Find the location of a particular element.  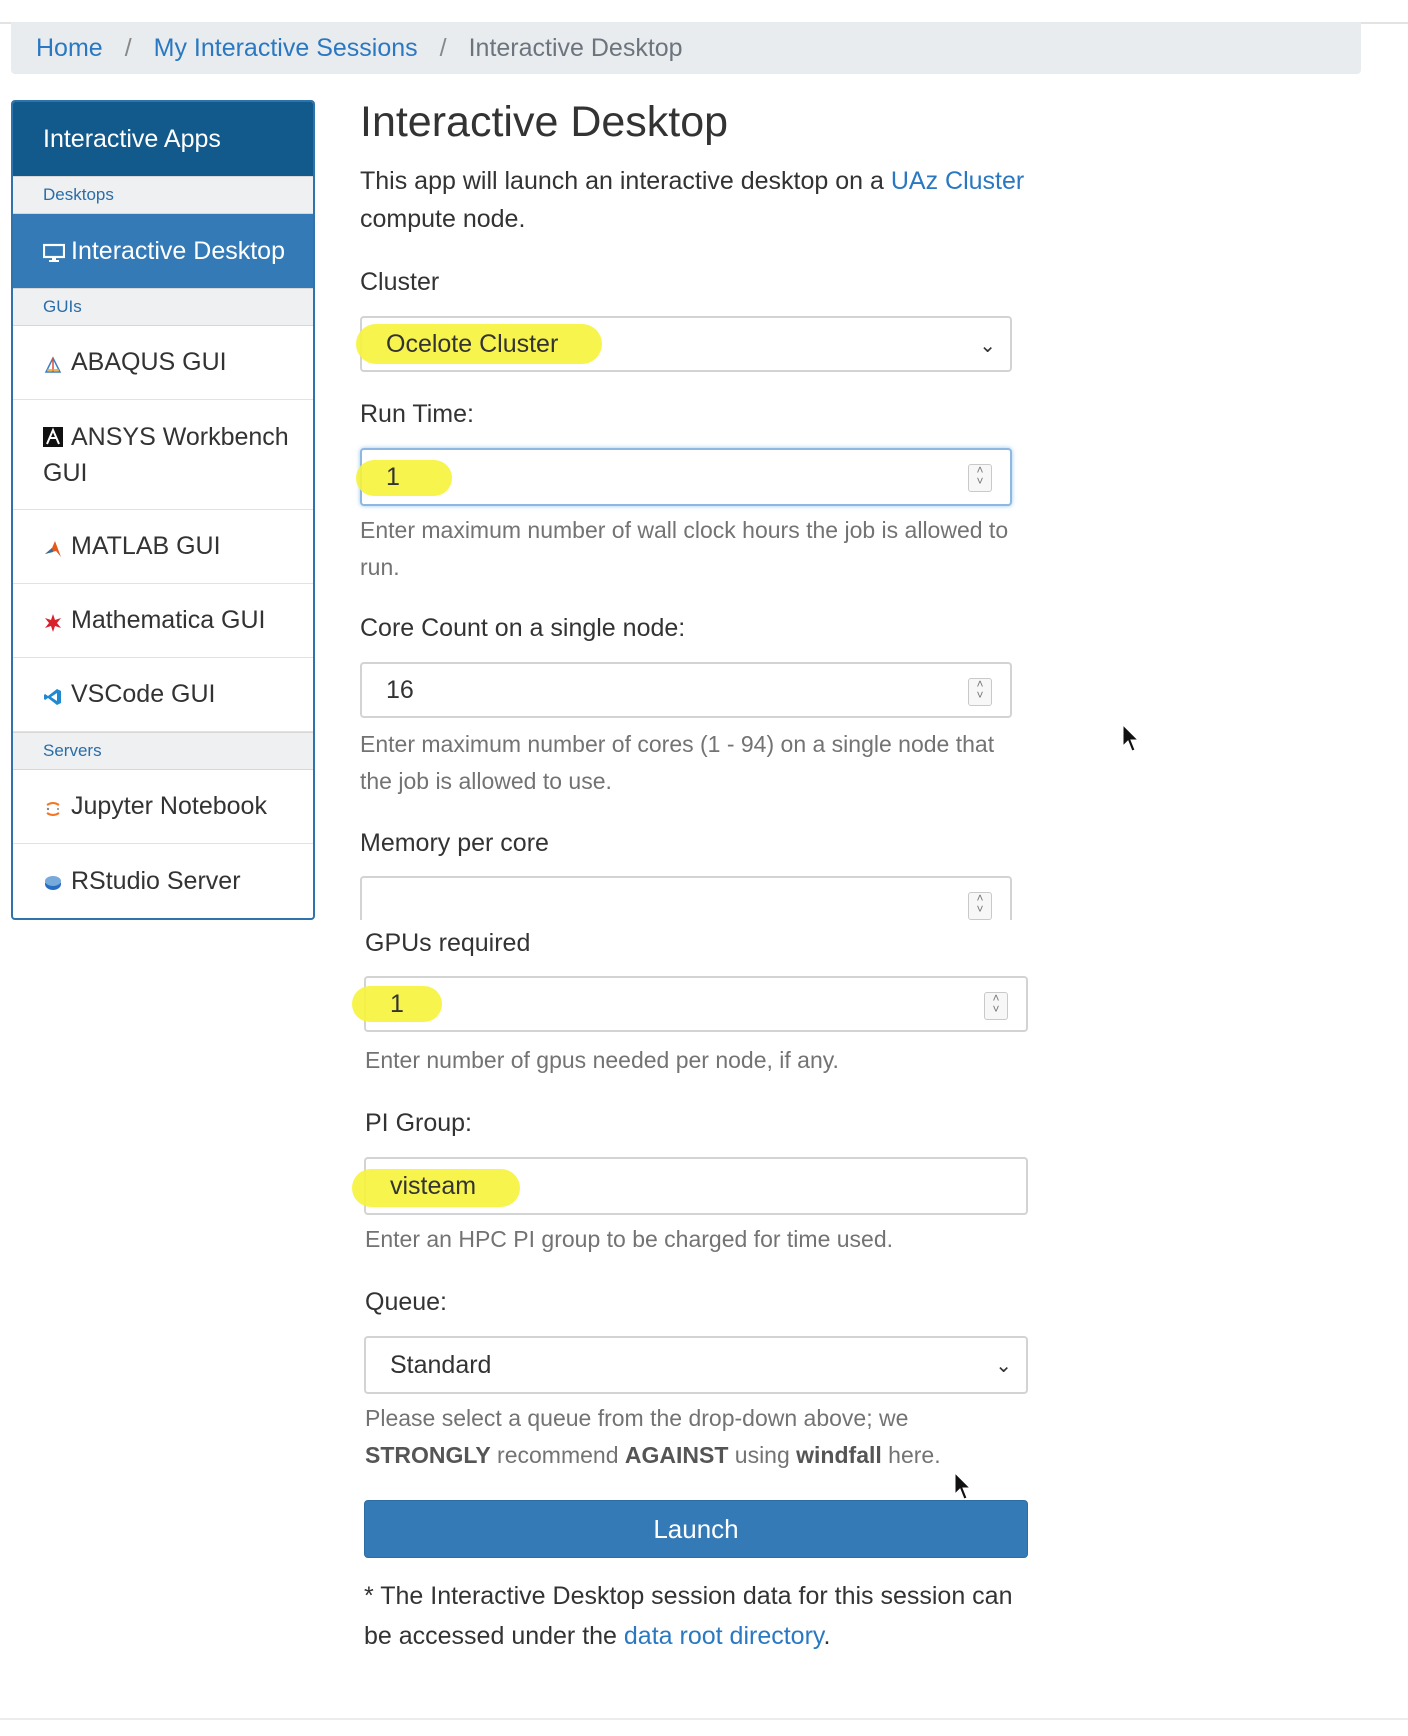

sidebar-item-ansys: ANSYS Workbench GUI is located at coordinates (163, 455).